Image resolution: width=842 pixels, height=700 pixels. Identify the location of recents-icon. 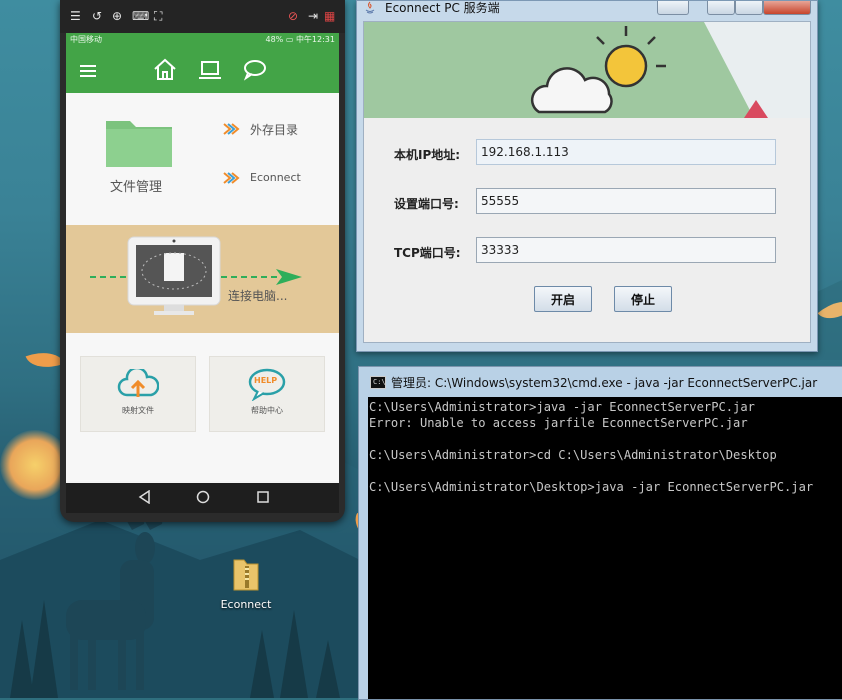
(263, 497).